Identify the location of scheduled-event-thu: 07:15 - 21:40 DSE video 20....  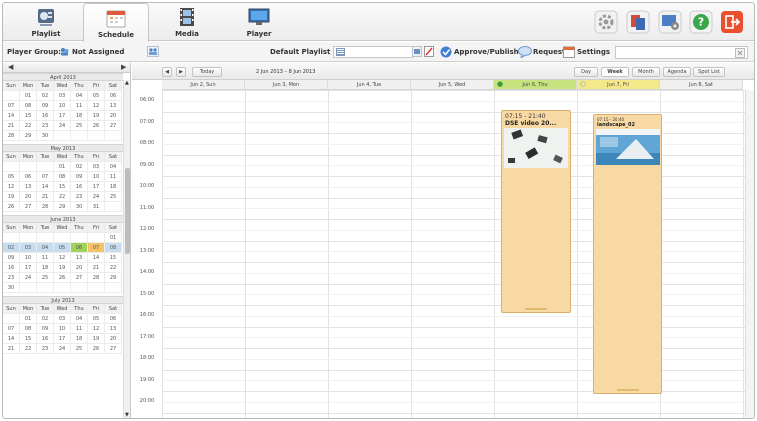
(536, 211).